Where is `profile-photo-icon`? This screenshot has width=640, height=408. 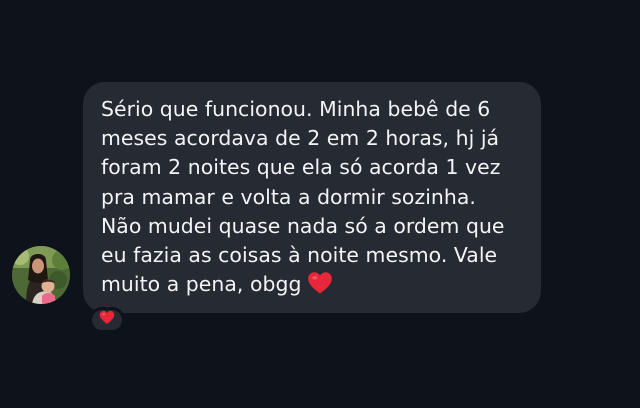
profile-photo-icon is located at coordinates (41, 275).